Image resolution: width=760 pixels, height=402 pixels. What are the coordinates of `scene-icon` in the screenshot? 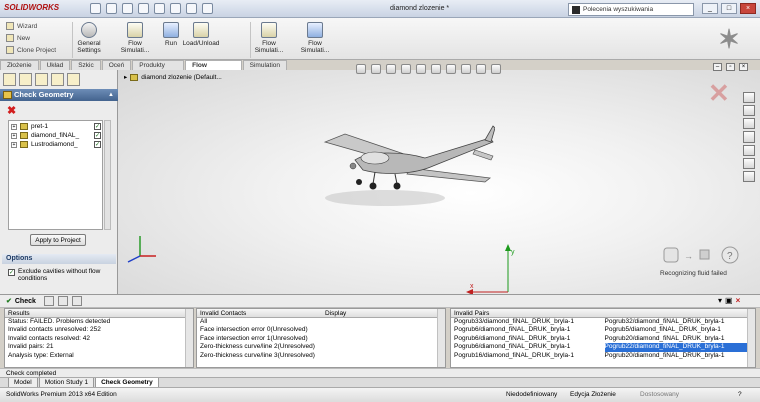 It's located at (481, 69).